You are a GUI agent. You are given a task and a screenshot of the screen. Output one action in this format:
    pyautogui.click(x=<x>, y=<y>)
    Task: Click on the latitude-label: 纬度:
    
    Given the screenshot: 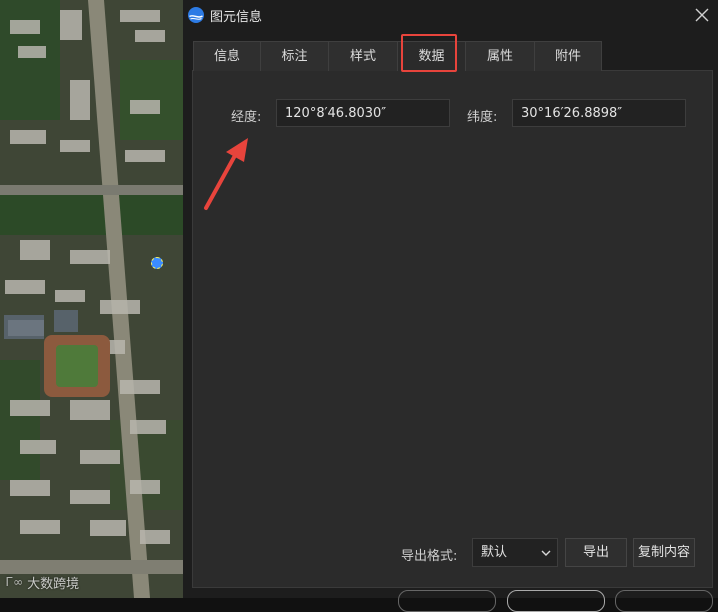 What is the action you would take?
    pyautogui.click(x=482, y=117)
    